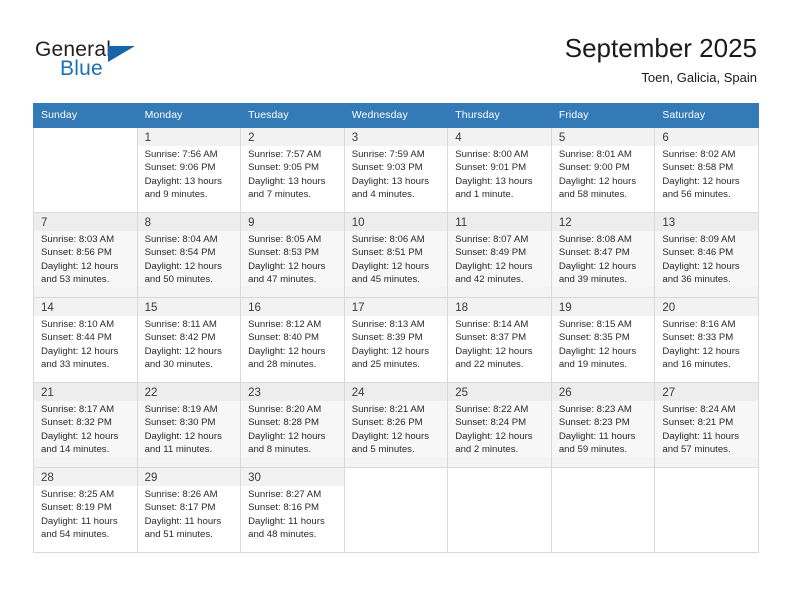 The height and width of the screenshot is (612, 792). Describe the element at coordinates (396, 392) in the screenshot. I see `day-number: 24` at that location.